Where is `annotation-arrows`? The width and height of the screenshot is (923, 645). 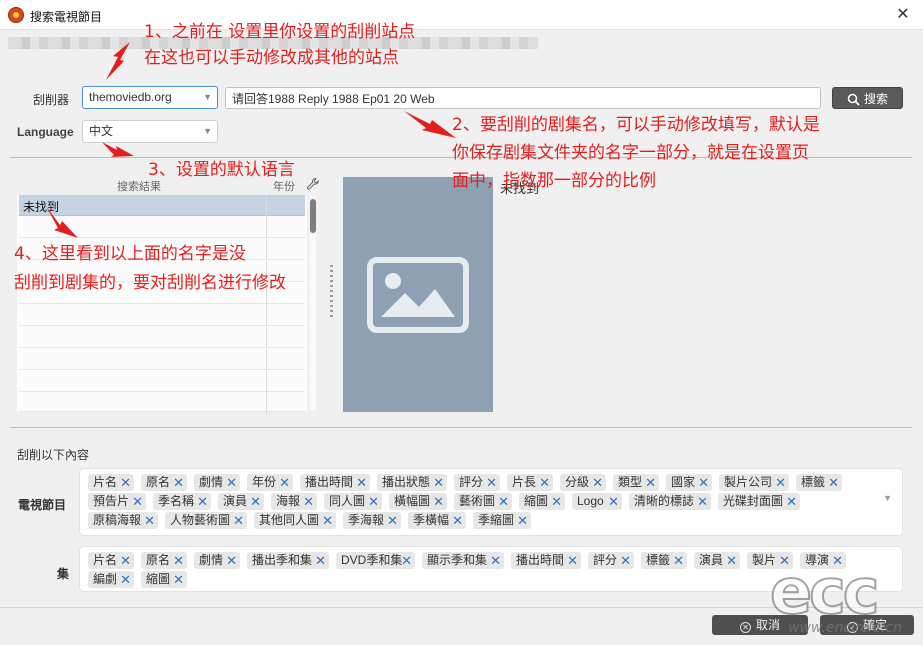
annotation-arrows is located at coordinates (251, 140).